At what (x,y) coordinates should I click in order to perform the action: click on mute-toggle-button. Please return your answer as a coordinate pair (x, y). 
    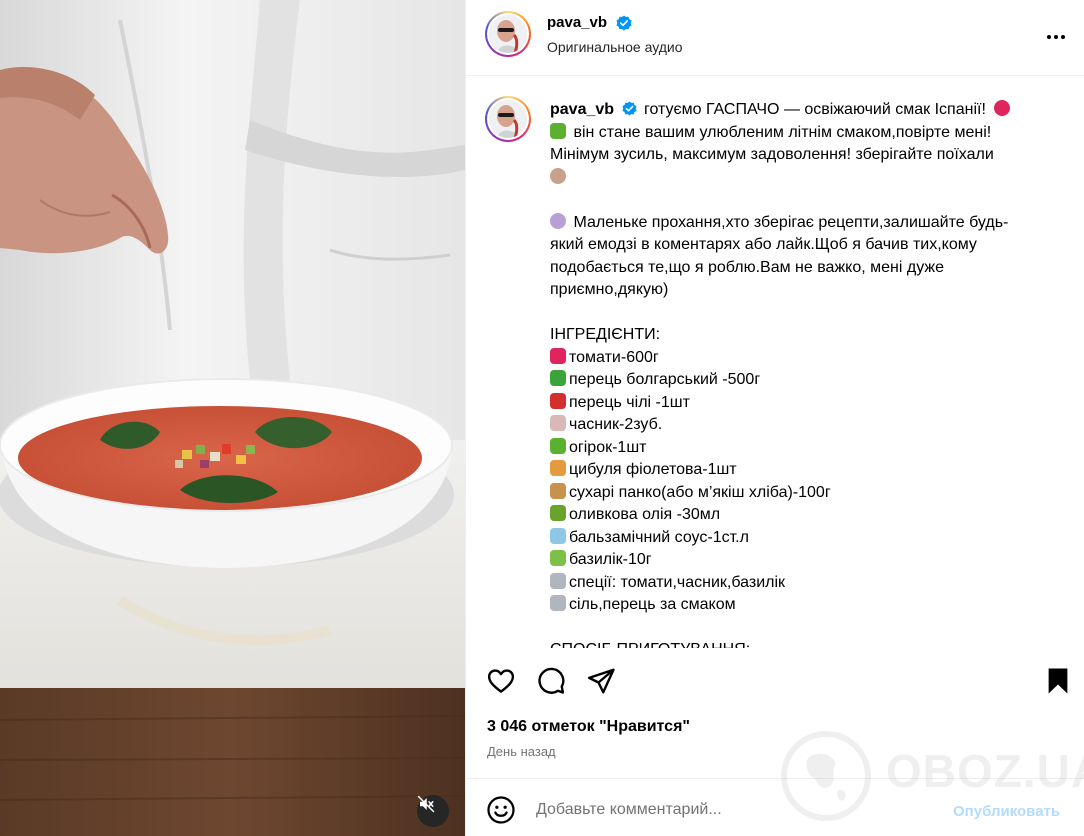
    Looking at the image, I should click on (433, 811).